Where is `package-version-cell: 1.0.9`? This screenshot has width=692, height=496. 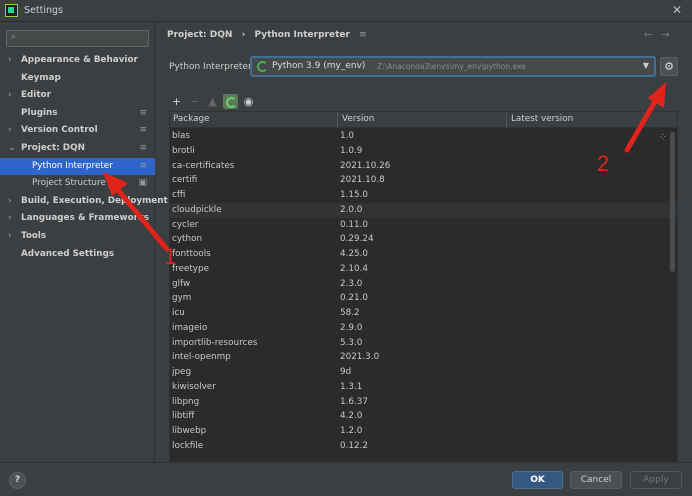
package-version-cell: 1.0.9 is located at coordinates (351, 150).